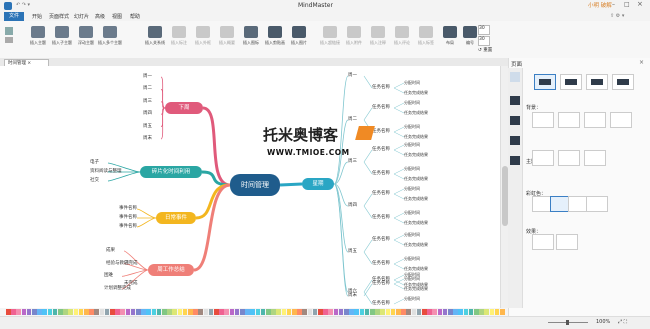 The image size is (650, 329). Describe the element at coordinates (515, 120) in the screenshot. I see `icon-tab-icon` at that location.